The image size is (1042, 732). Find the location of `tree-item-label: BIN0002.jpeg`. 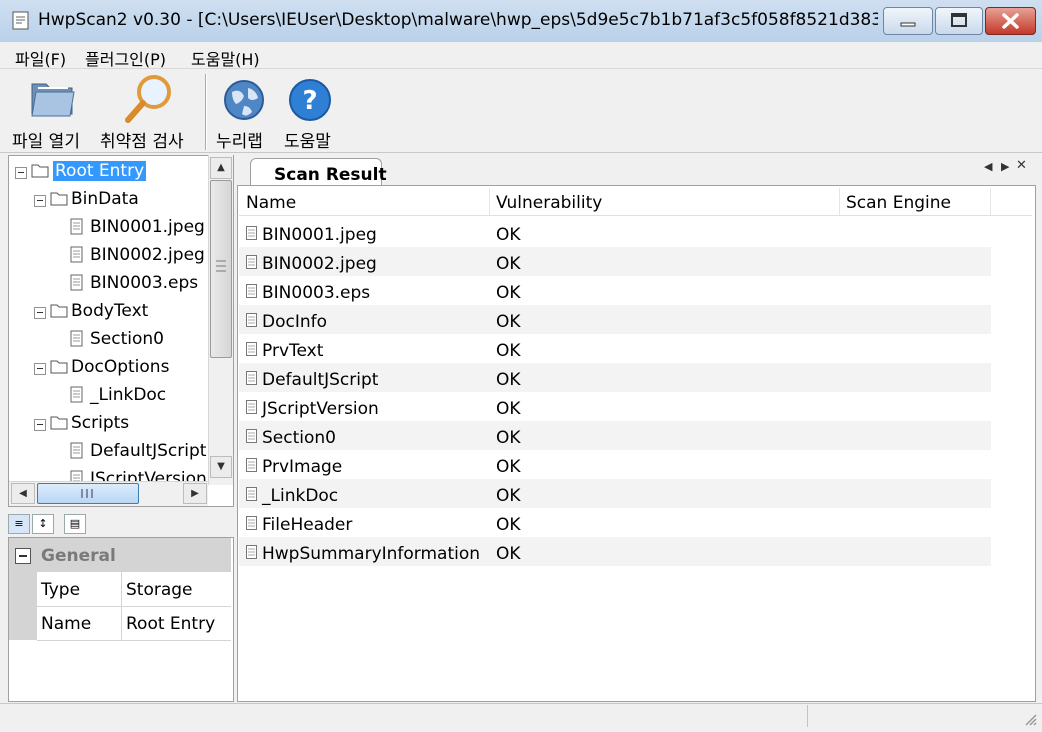

tree-item-label: BIN0002.jpeg is located at coordinates (147, 255).